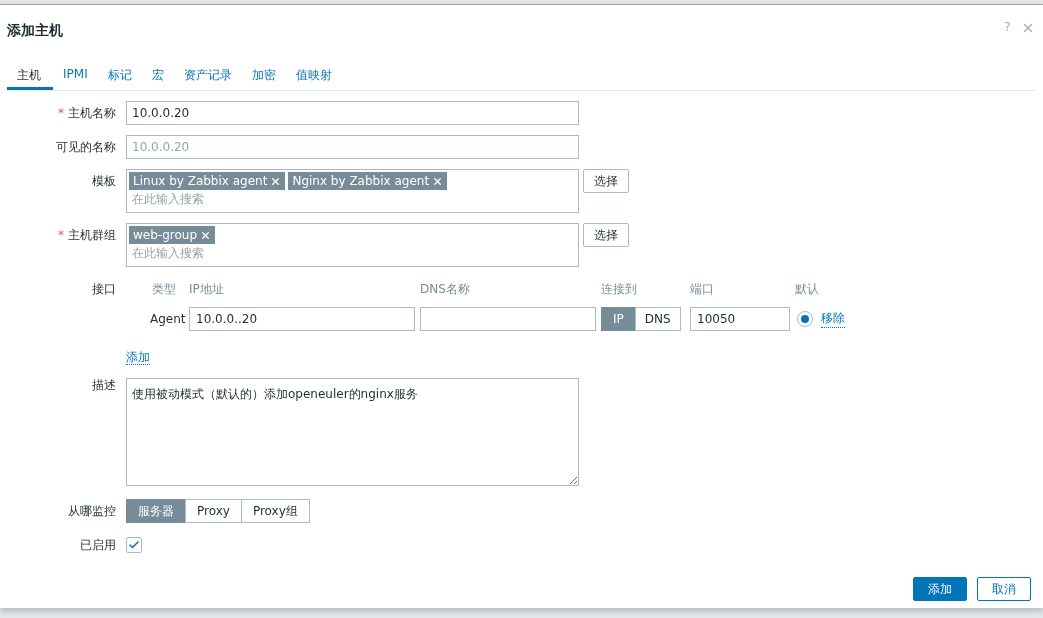 The width and height of the screenshot is (1043, 618). Describe the element at coordinates (167, 319) in the screenshot. I see `interface-type: Agent` at that location.